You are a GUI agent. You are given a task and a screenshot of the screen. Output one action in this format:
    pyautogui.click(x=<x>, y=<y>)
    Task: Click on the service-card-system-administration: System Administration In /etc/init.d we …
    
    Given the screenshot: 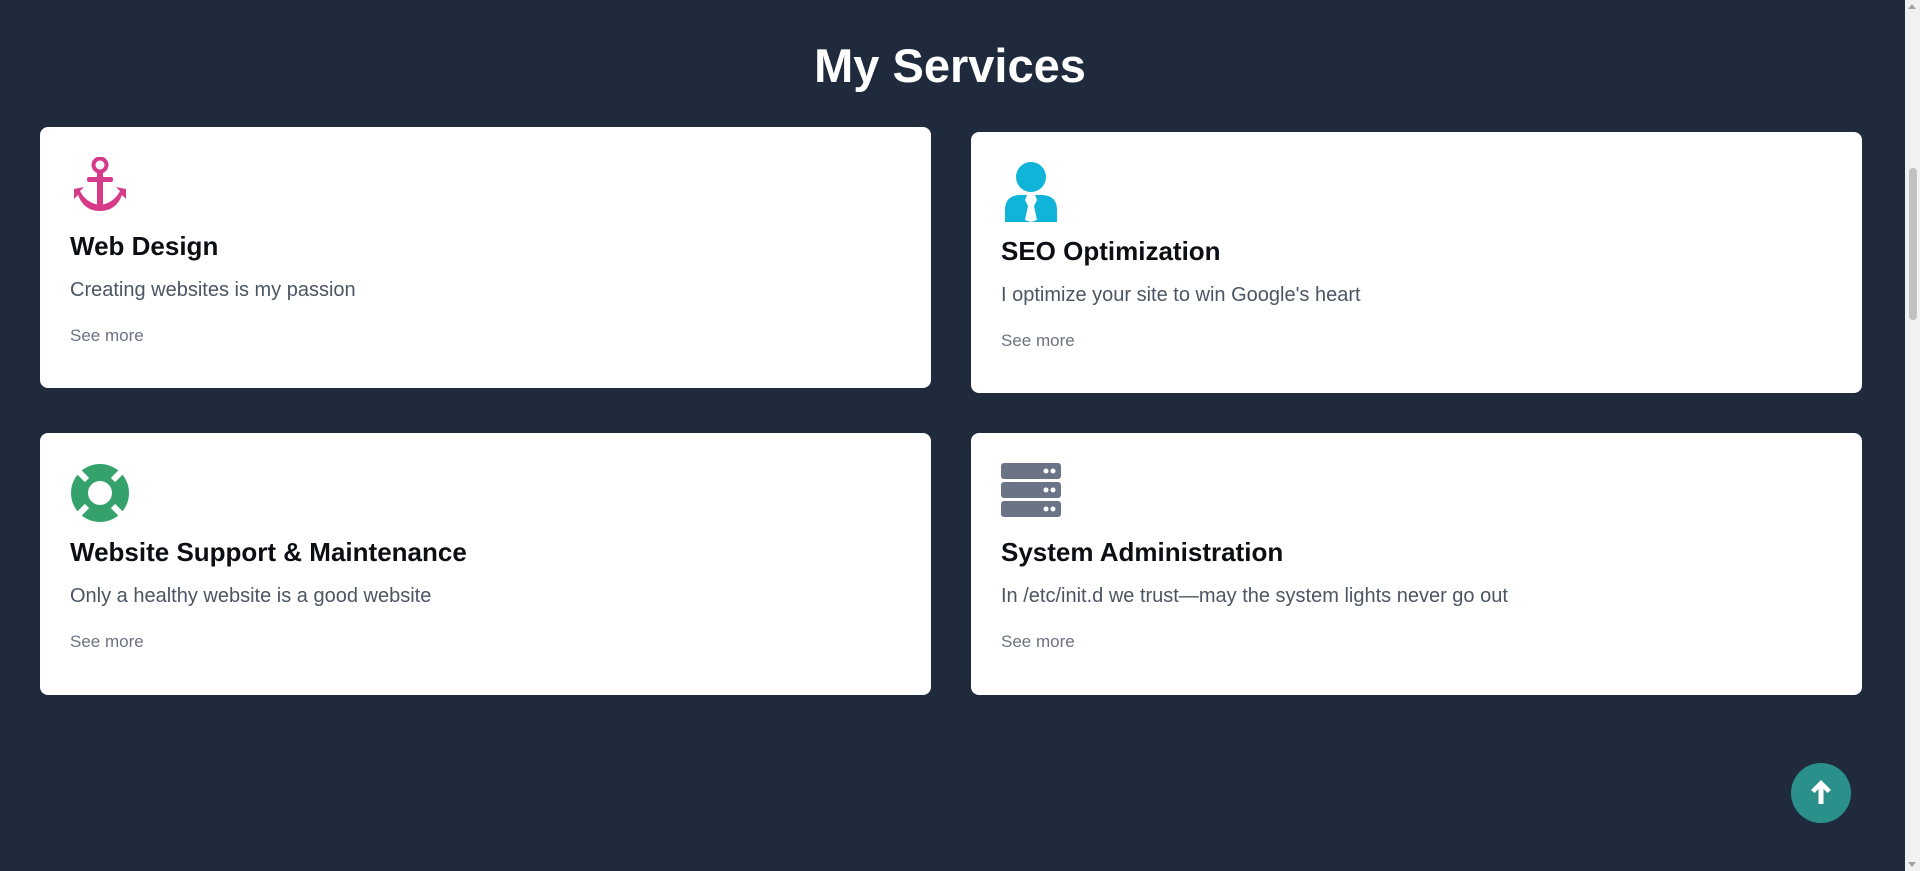 What is the action you would take?
    pyautogui.click(x=1416, y=564)
    